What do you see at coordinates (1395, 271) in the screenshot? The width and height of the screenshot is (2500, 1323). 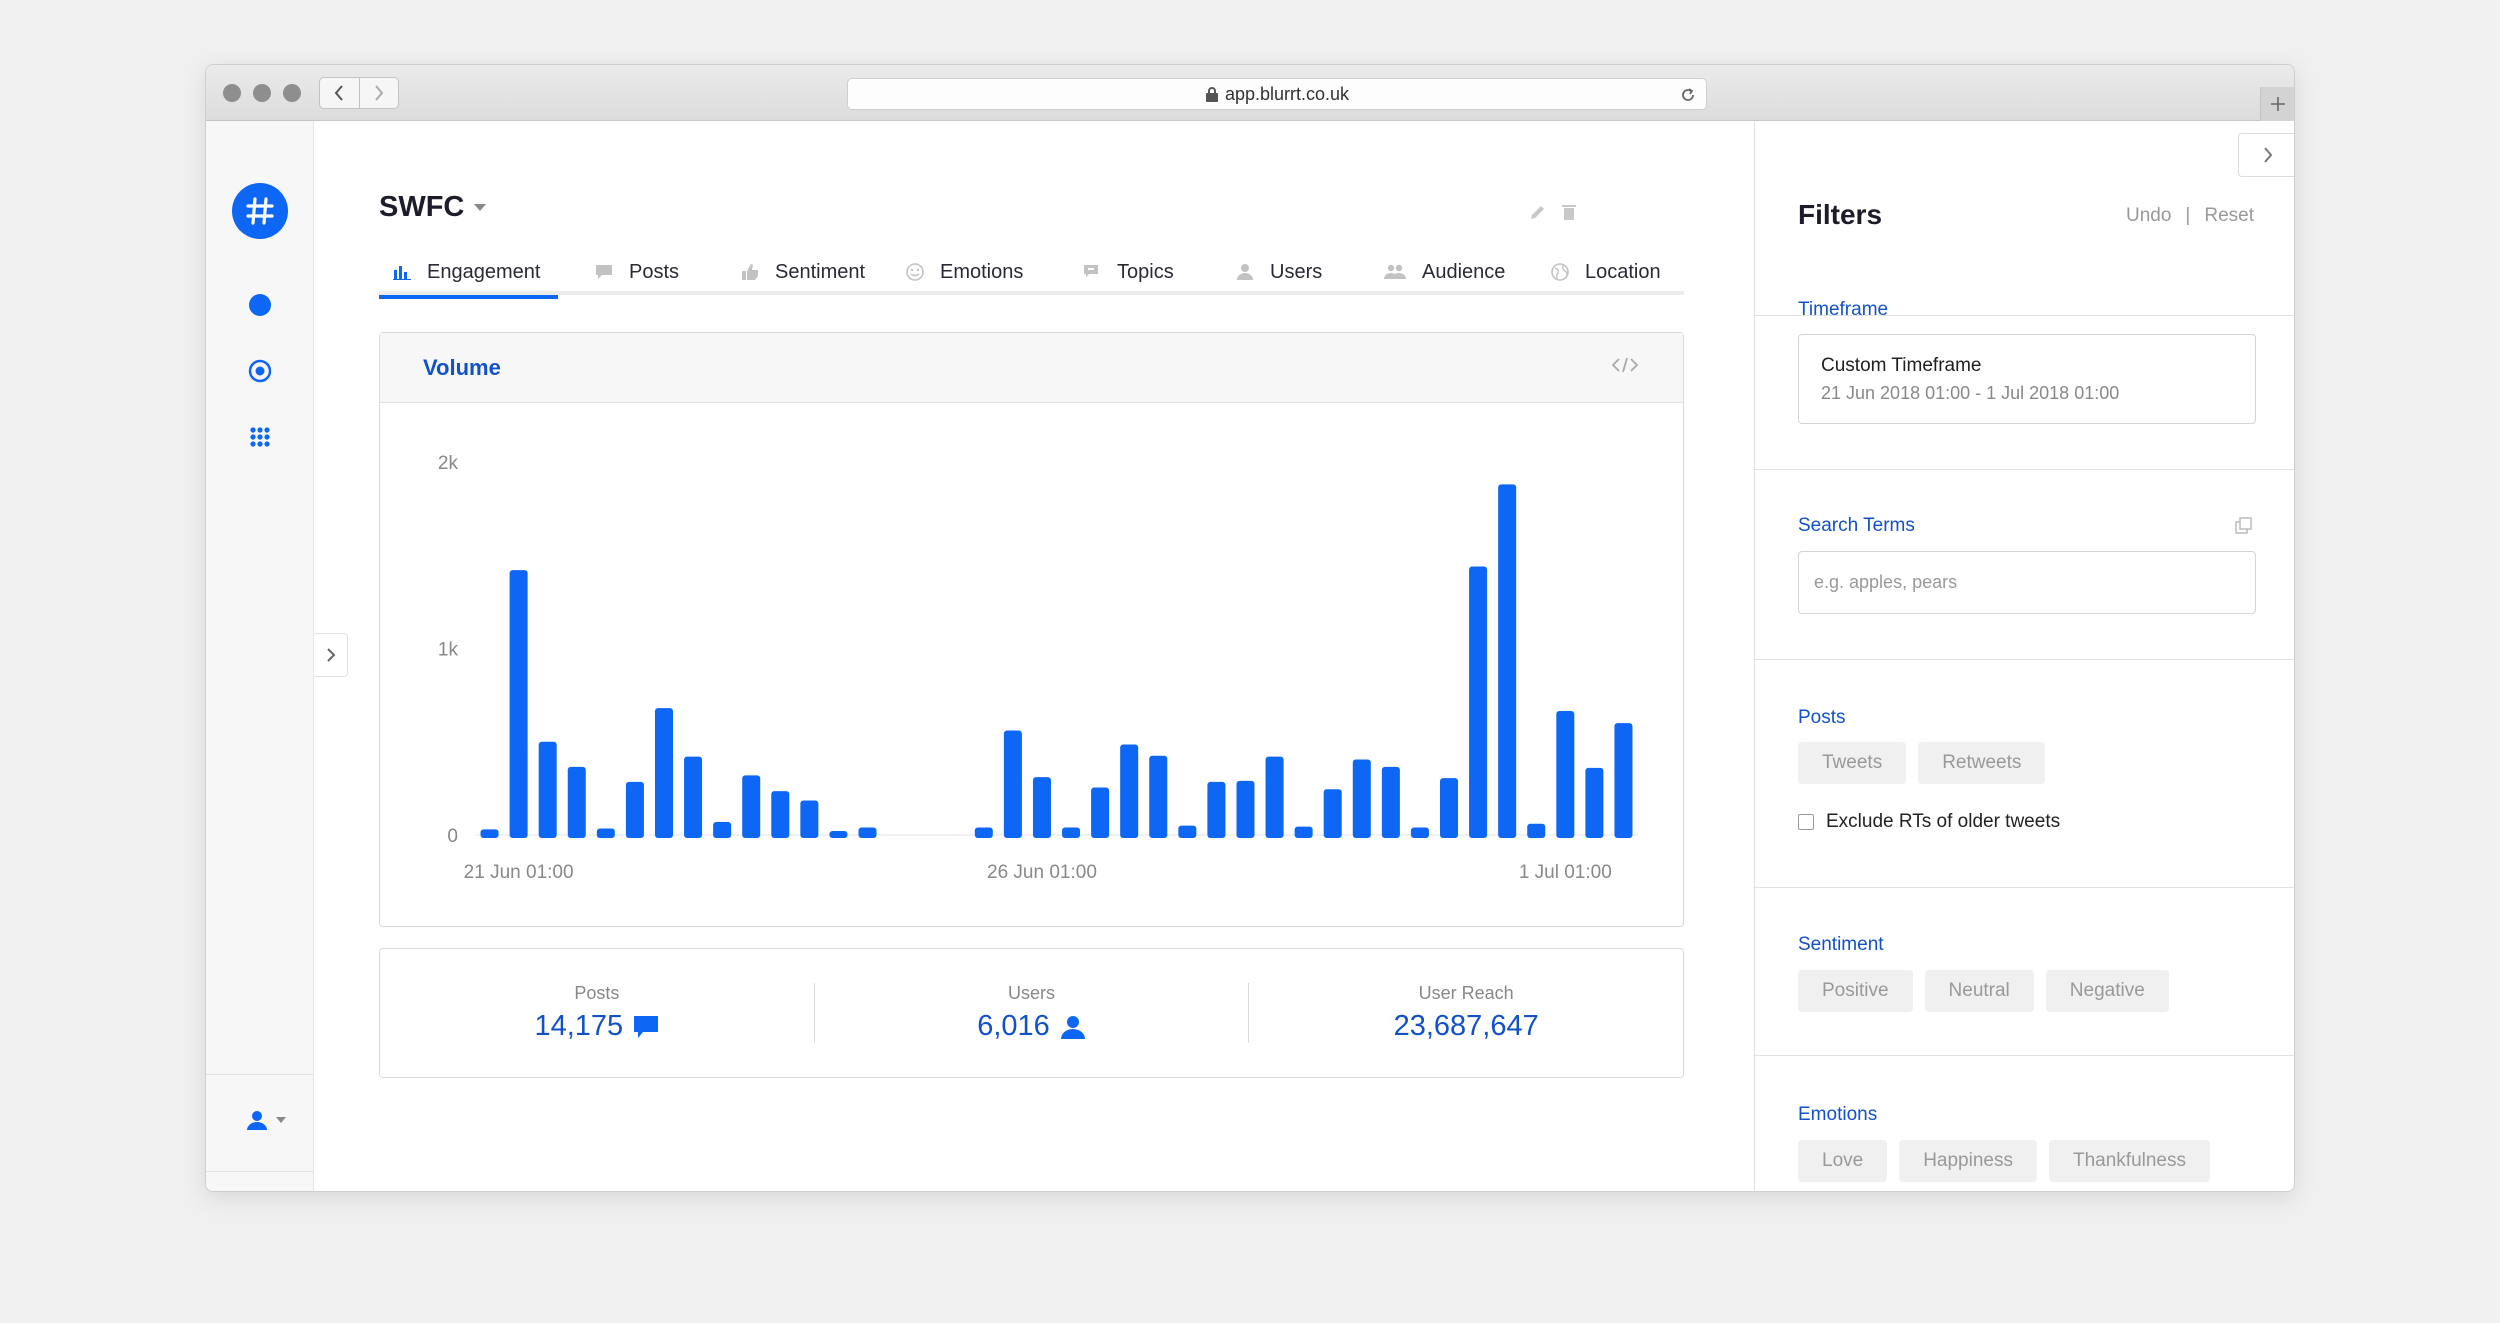 I see `users-icon` at bounding box center [1395, 271].